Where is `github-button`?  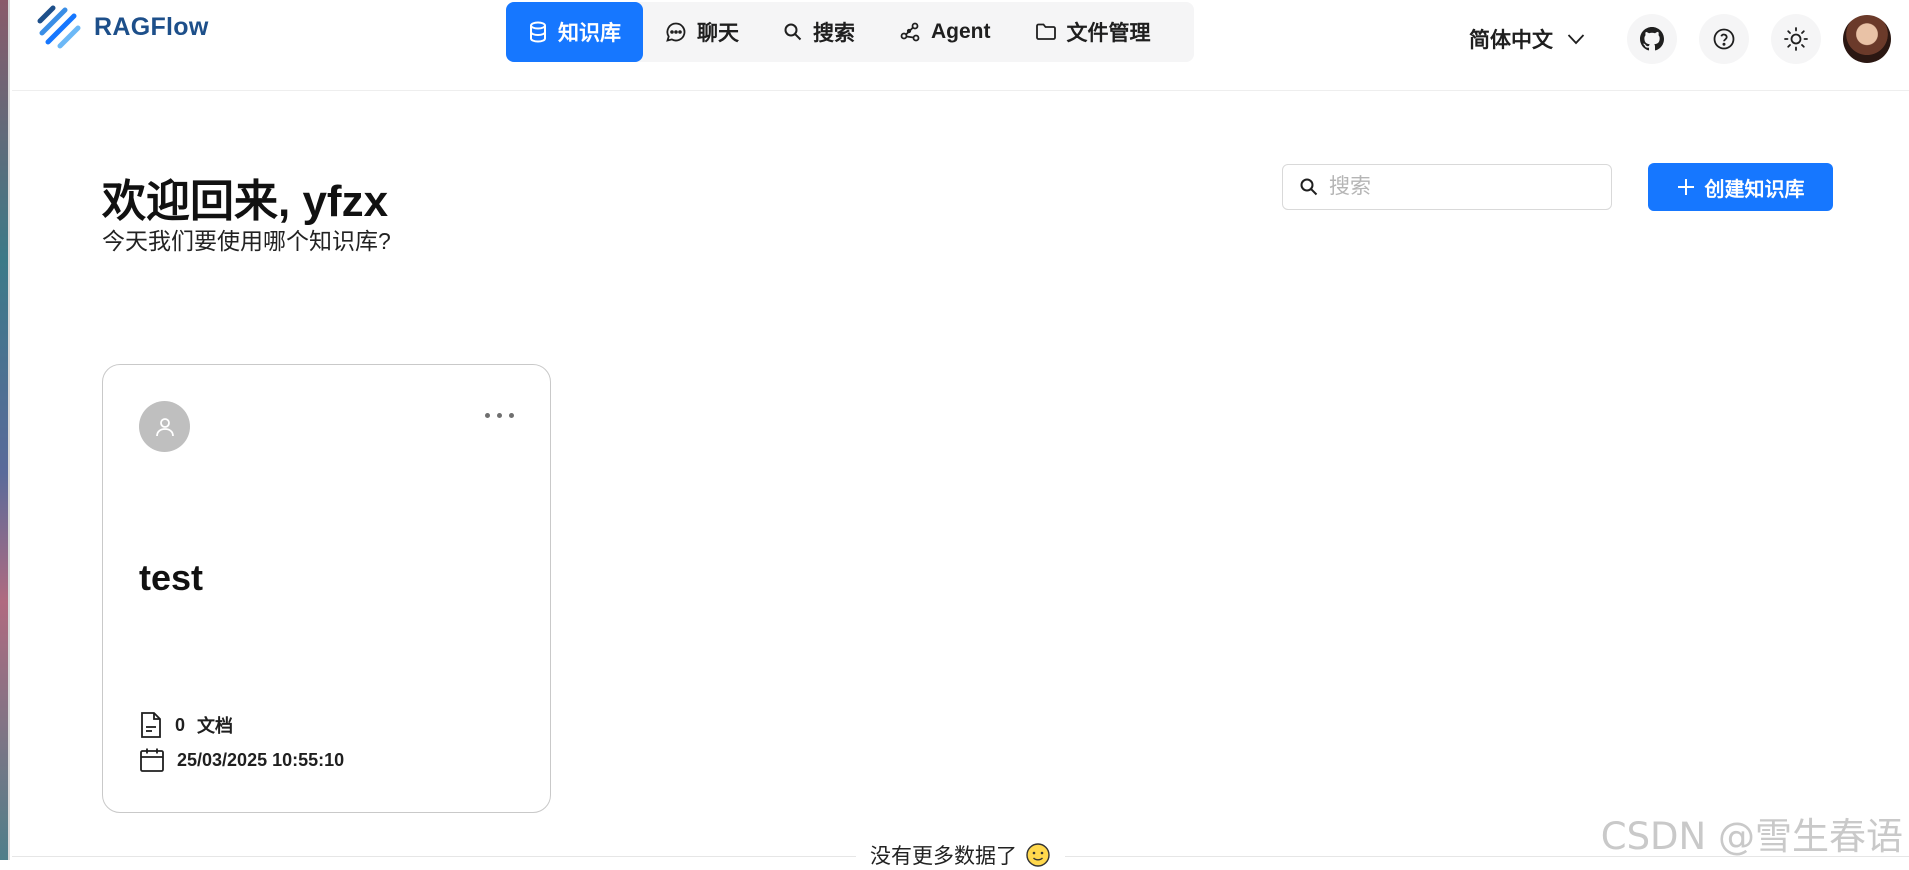 github-button is located at coordinates (1652, 39).